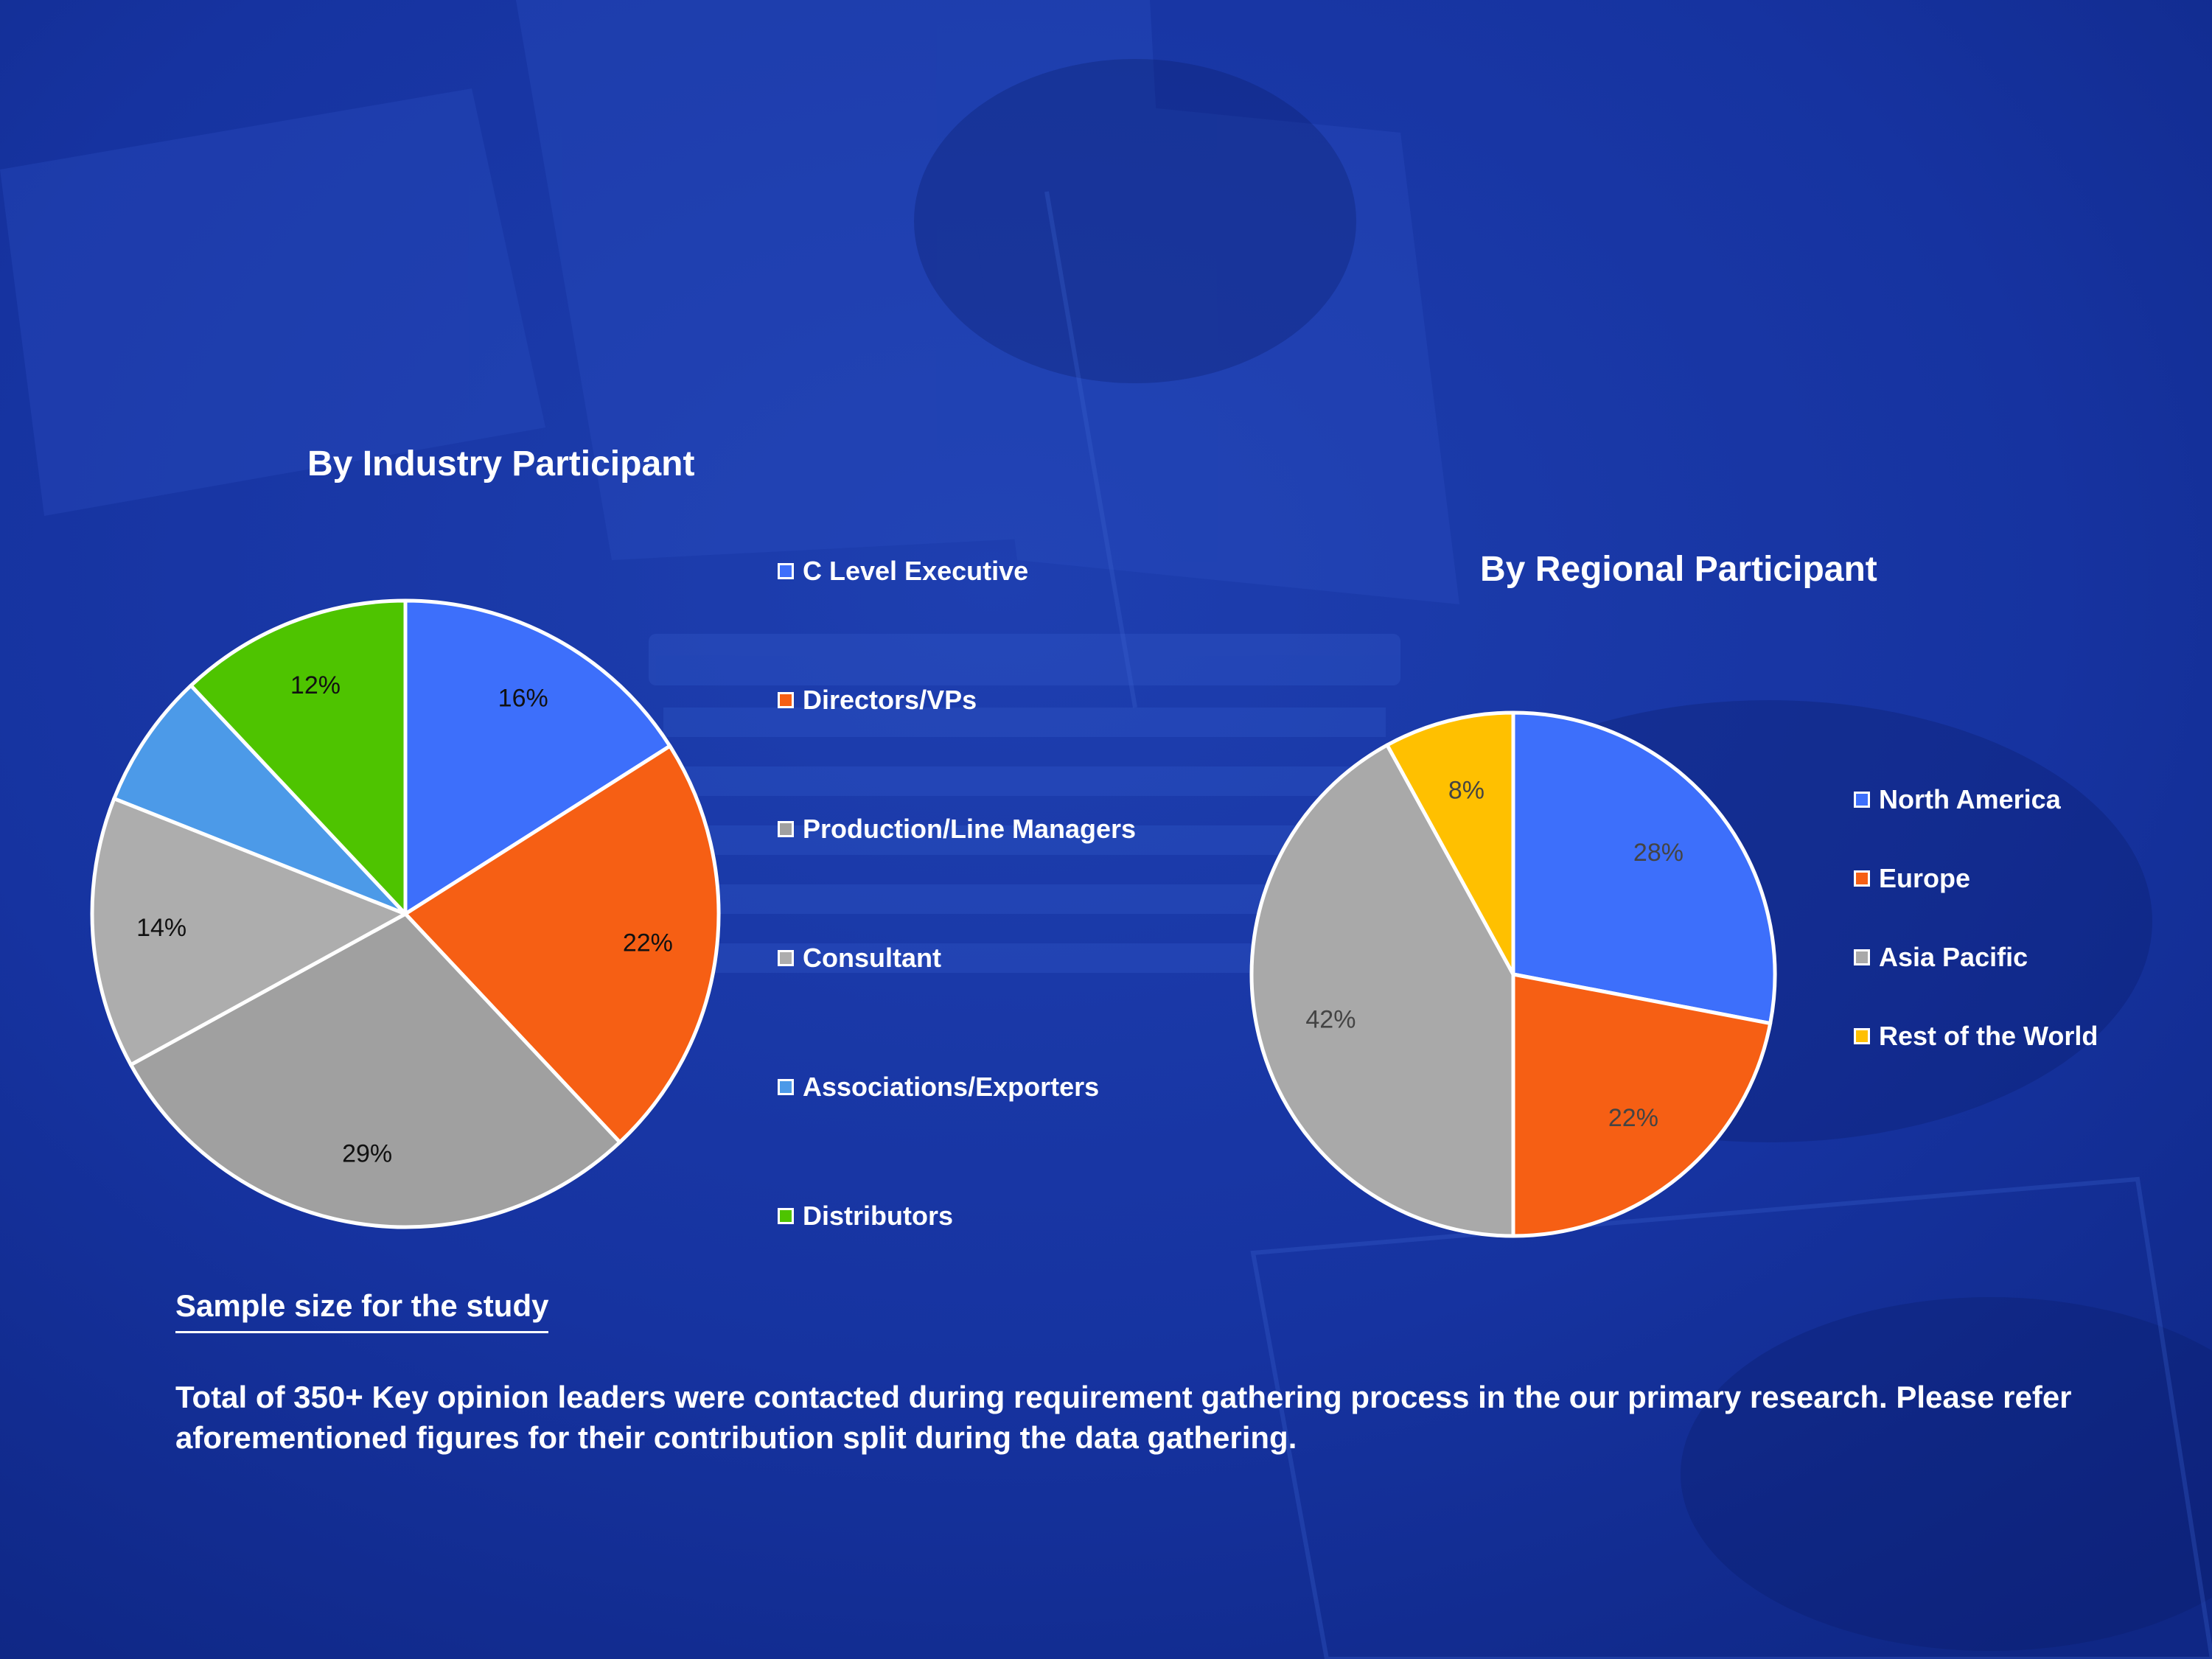 The height and width of the screenshot is (1659, 2212). I want to click on legend-label-north-america: North America, so click(1970, 799).